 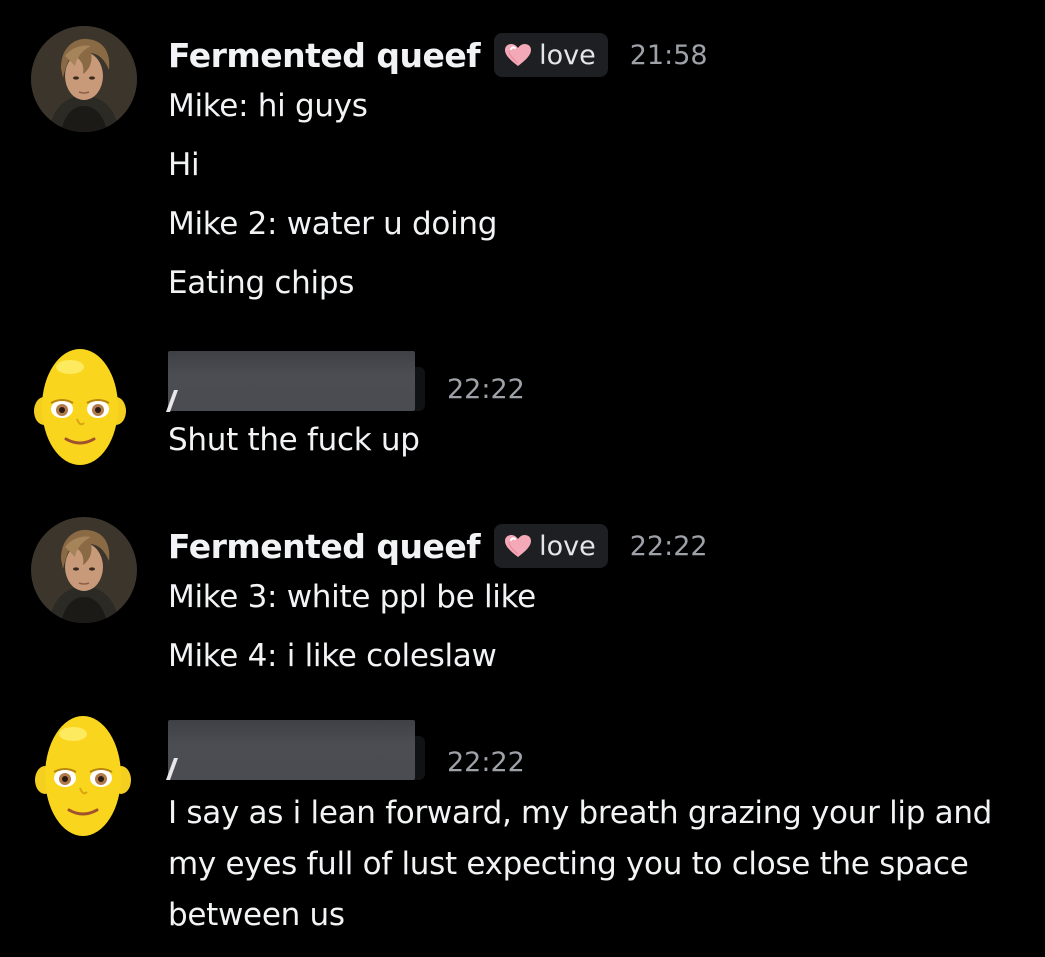 I want to click on message-text: Mike 4: i like coleslaw, so click(x=332, y=656).